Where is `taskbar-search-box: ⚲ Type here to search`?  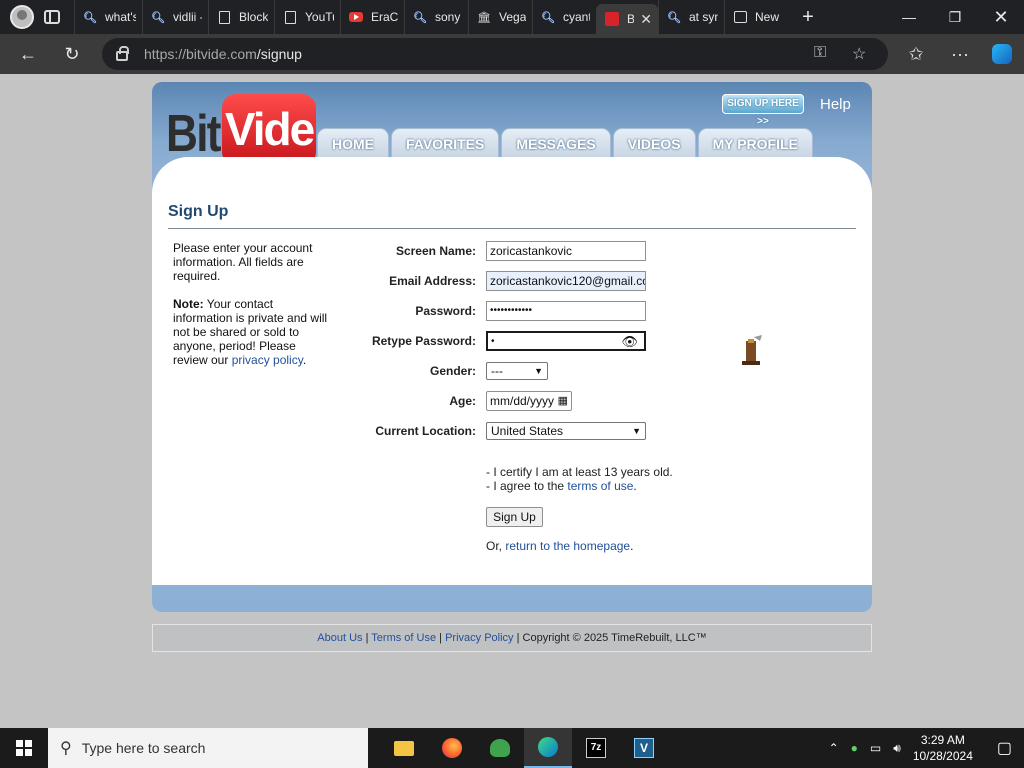 taskbar-search-box: ⚲ Type here to search is located at coordinates (208, 748).